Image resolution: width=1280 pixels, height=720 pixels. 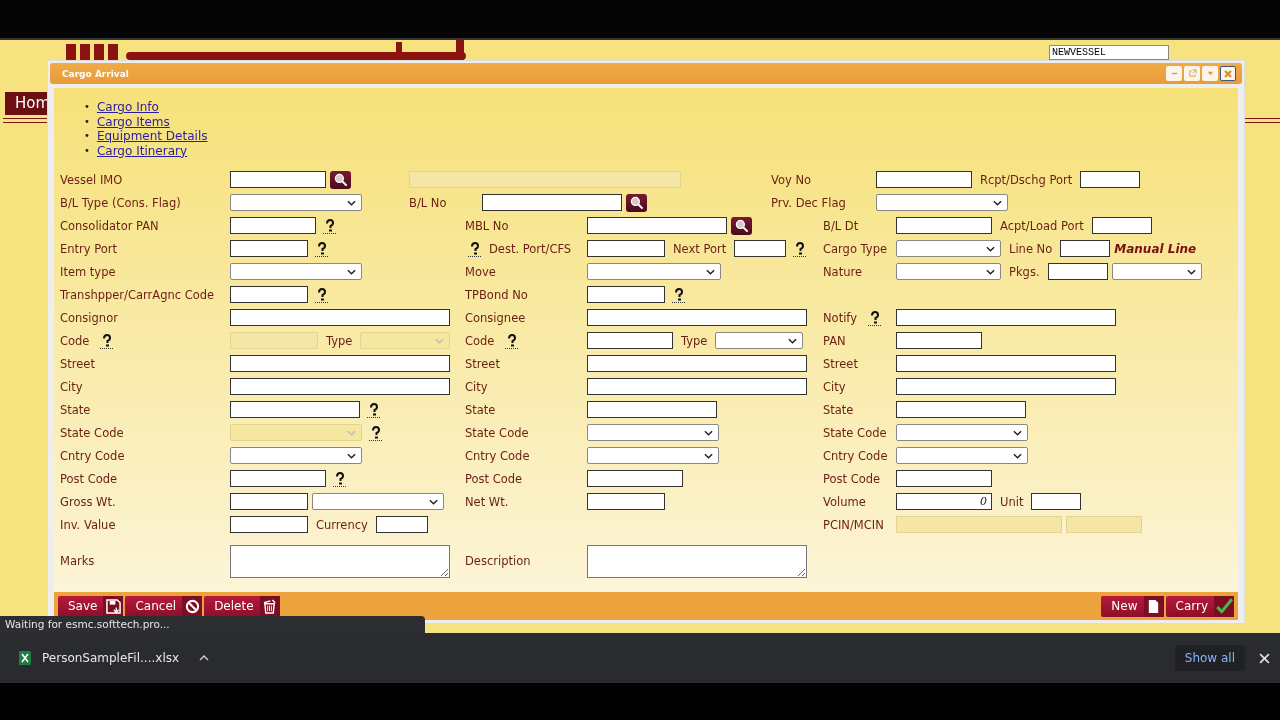 What do you see at coordinates (808, 202) in the screenshot?
I see `field-label: Prv. Dec Flag` at bounding box center [808, 202].